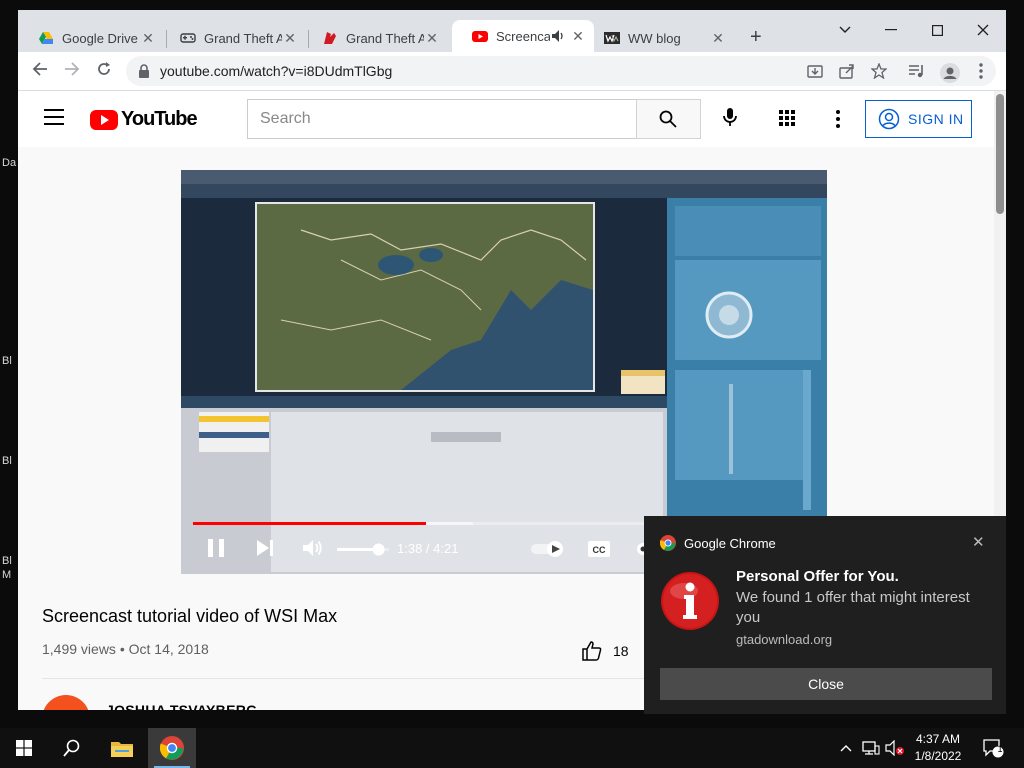 The height and width of the screenshot is (768, 1024). What do you see at coordinates (1000, 154) in the screenshot?
I see `scrollbar-thumb` at bounding box center [1000, 154].